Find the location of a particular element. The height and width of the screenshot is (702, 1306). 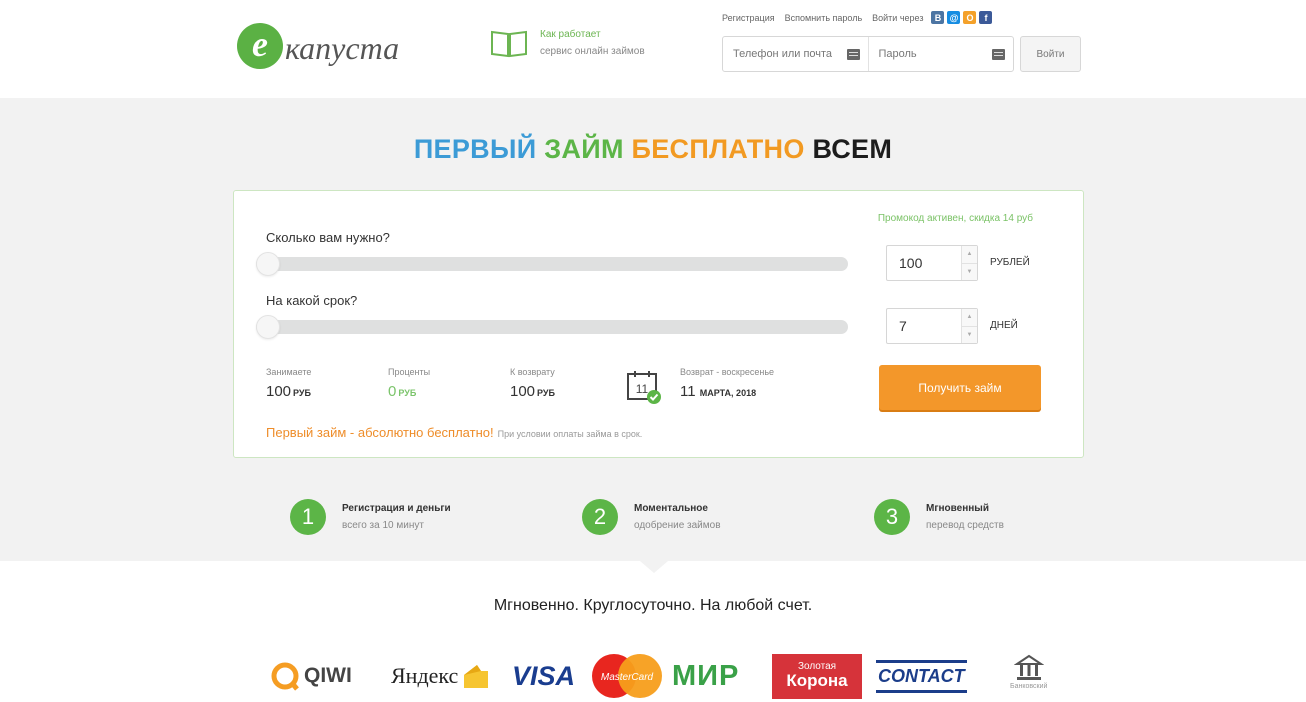

amount-stepper: ▲ ▼ is located at coordinates (932, 263).